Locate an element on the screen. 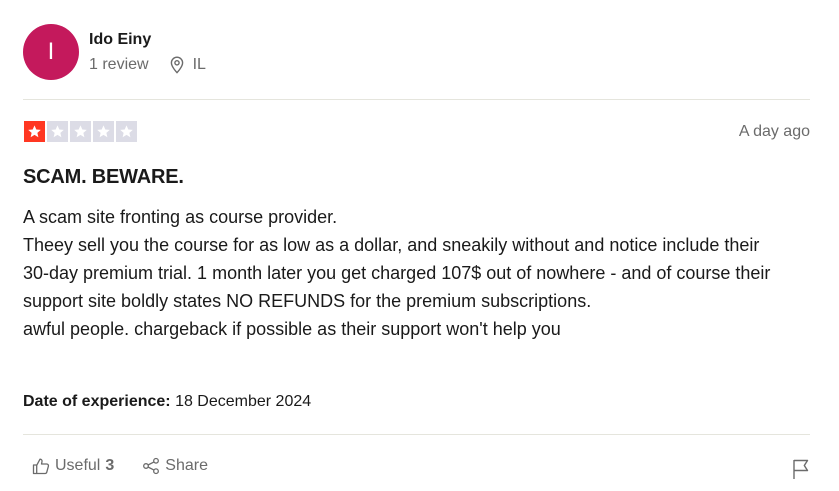  review-date: A day ago is located at coordinates (774, 131).